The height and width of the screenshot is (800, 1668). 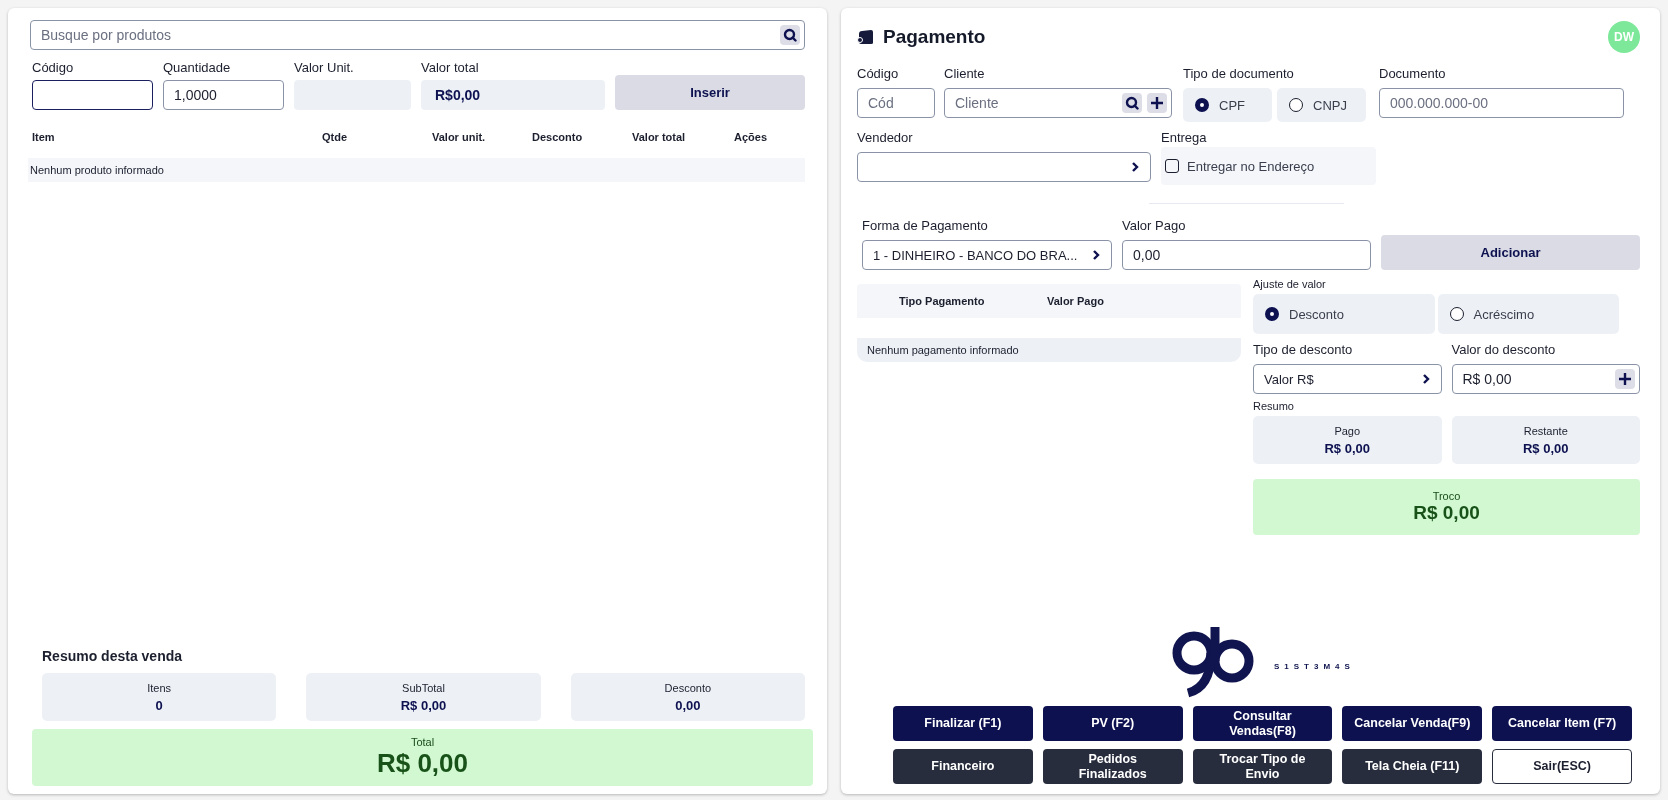 What do you see at coordinates (417, 35) in the screenshot?
I see `product-search-field: Busque por produtos` at bounding box center [417, 35].